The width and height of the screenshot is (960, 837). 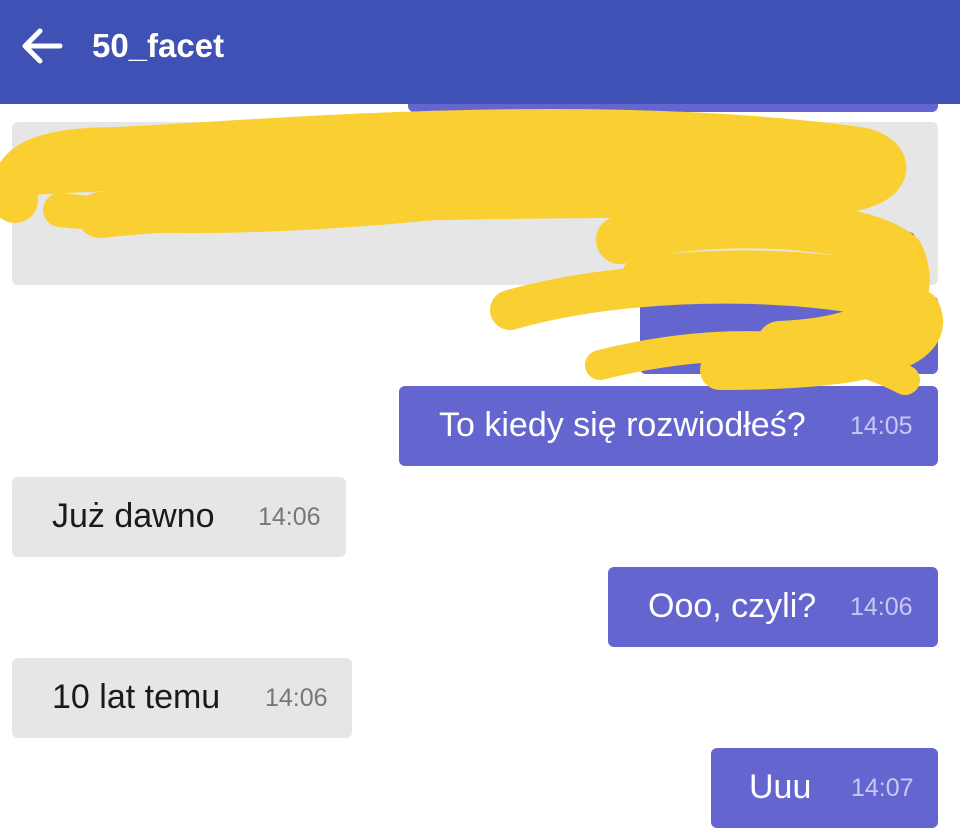 I want to click on redacted-outgoing-message, so click(x=789, y=335).